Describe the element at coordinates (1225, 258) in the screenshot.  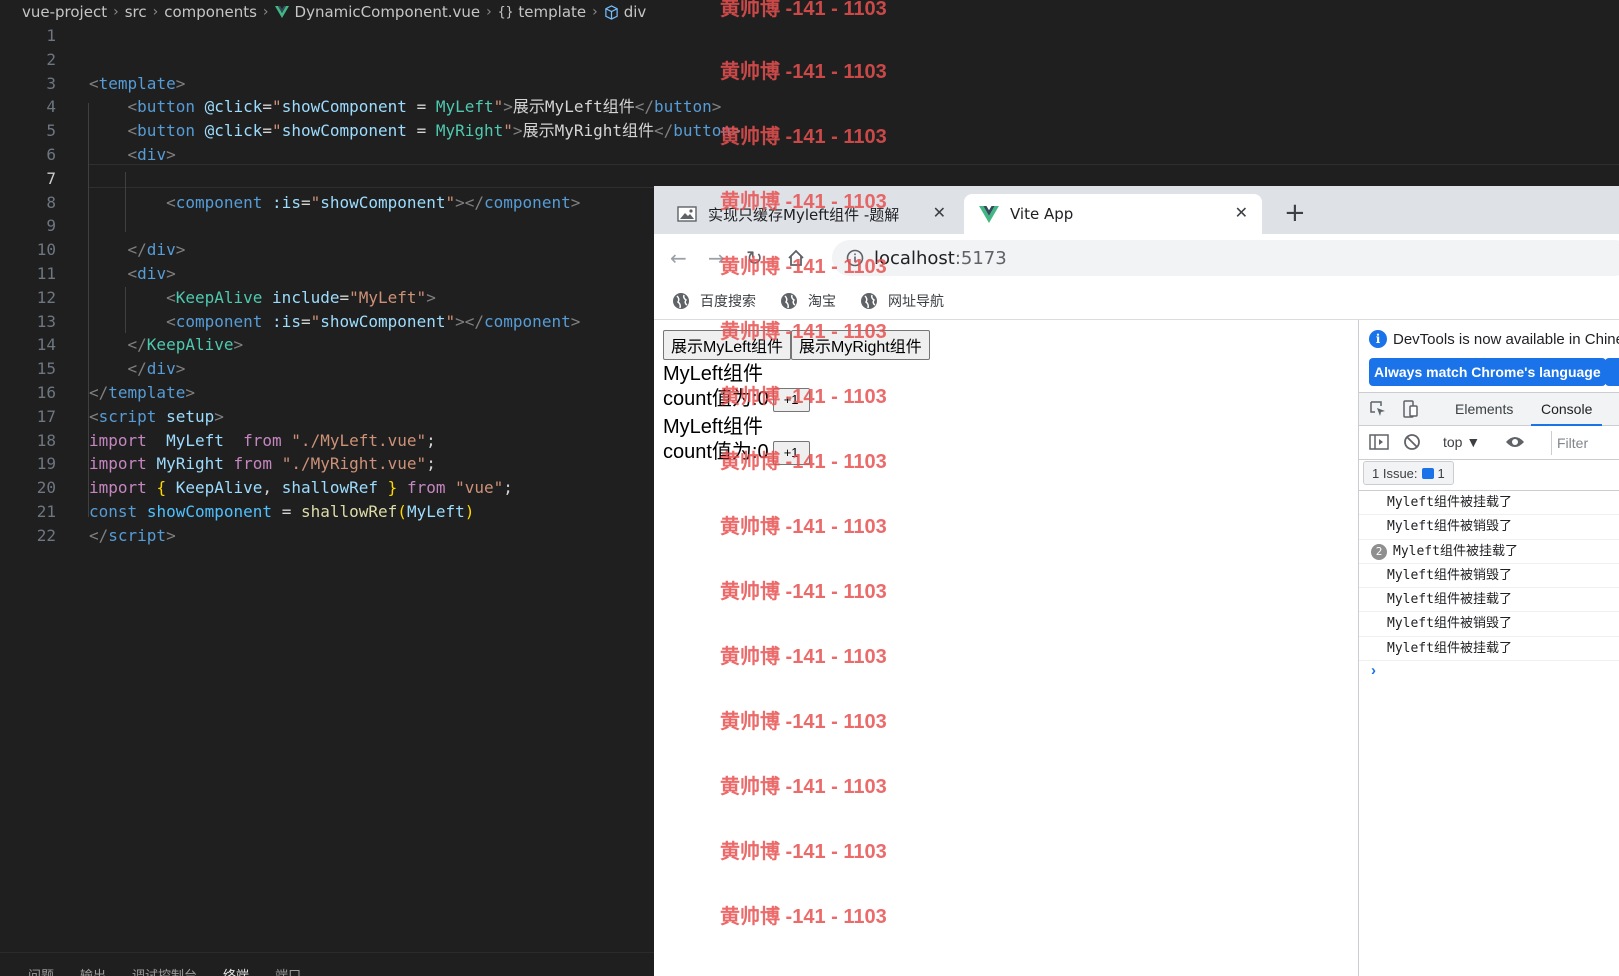
I see `address-bar: localhost:5173` at that location.